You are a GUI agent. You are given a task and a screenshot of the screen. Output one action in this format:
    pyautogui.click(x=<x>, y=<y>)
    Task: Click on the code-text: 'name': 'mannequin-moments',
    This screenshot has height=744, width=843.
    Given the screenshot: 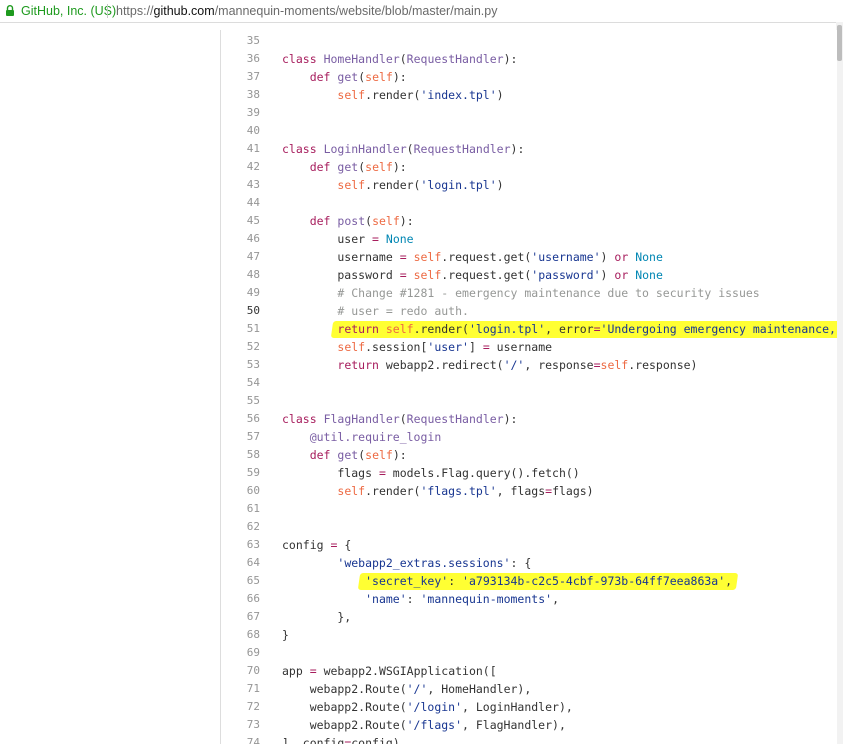 What is the action you would take?
    pyautogui.click(x=462, y=599)
    